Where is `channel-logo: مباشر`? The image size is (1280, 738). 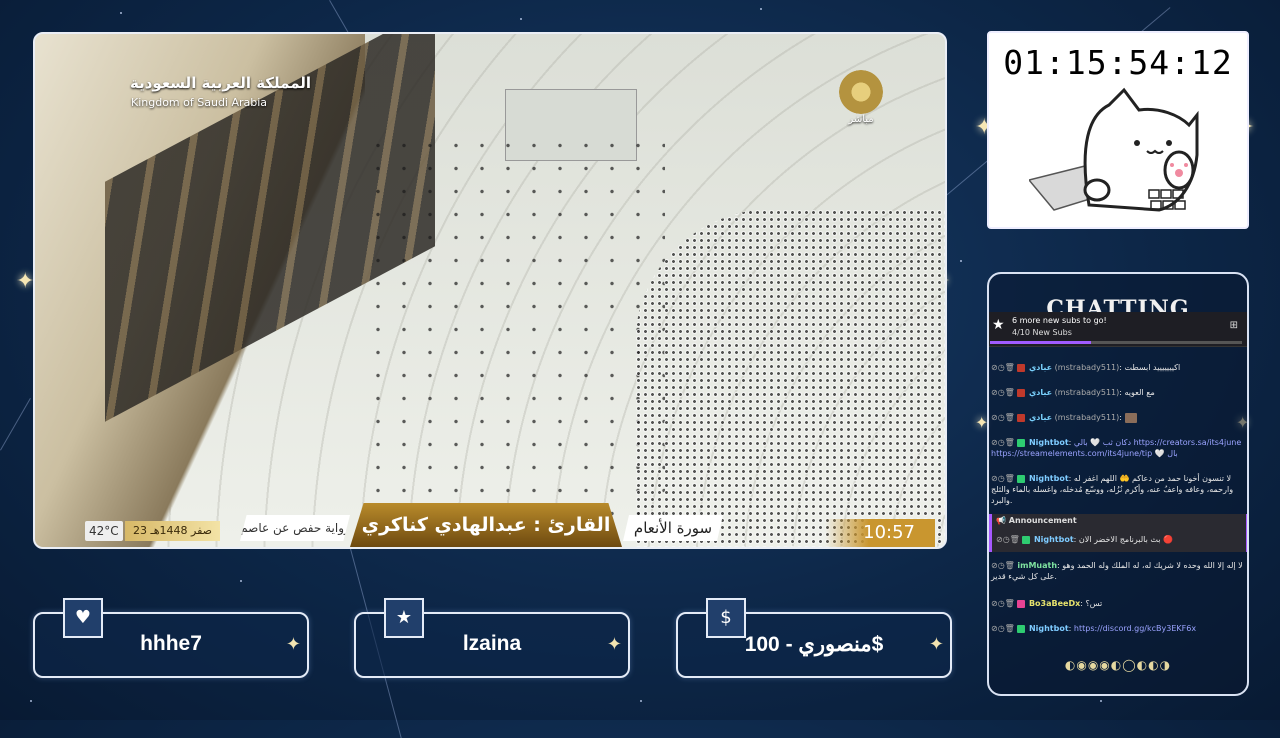
channel-logo: مباشر is located at coordinates (861, 102).